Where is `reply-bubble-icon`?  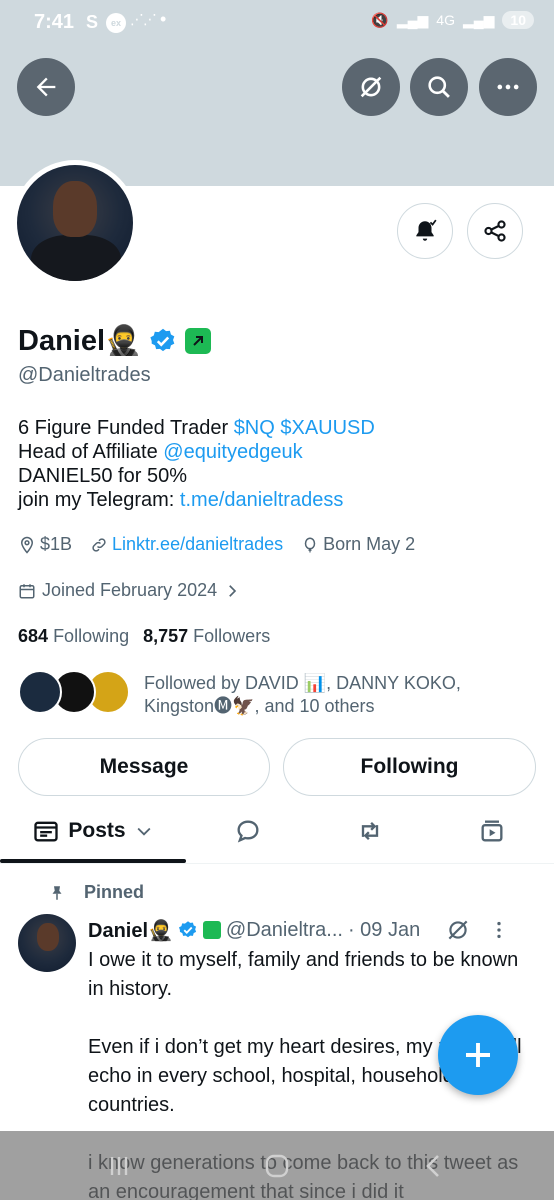
reply-bubble-icon is located at coordinates (248, 831).